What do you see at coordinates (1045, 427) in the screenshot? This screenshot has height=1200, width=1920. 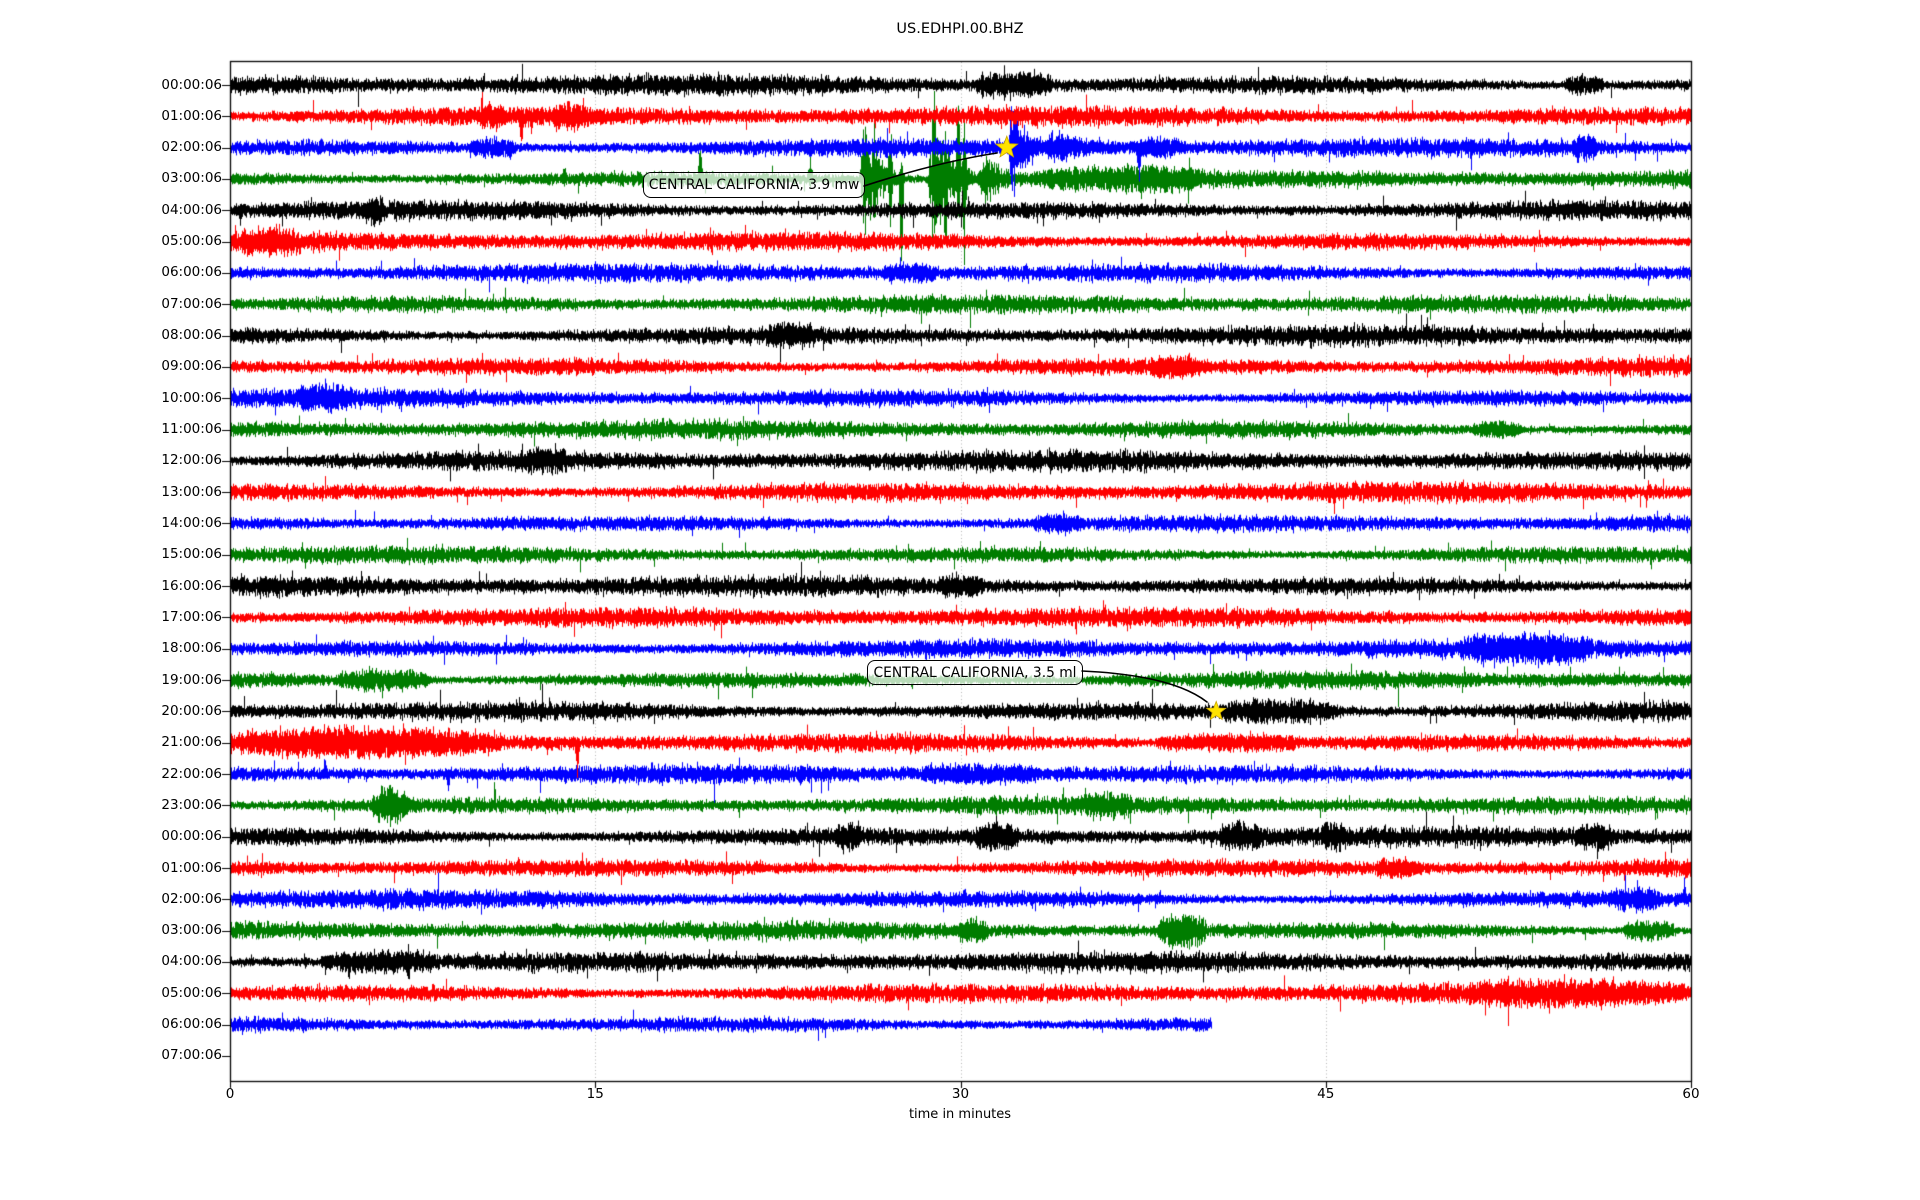 I see `annotation-overlay` at bounding box center [1045, 427].